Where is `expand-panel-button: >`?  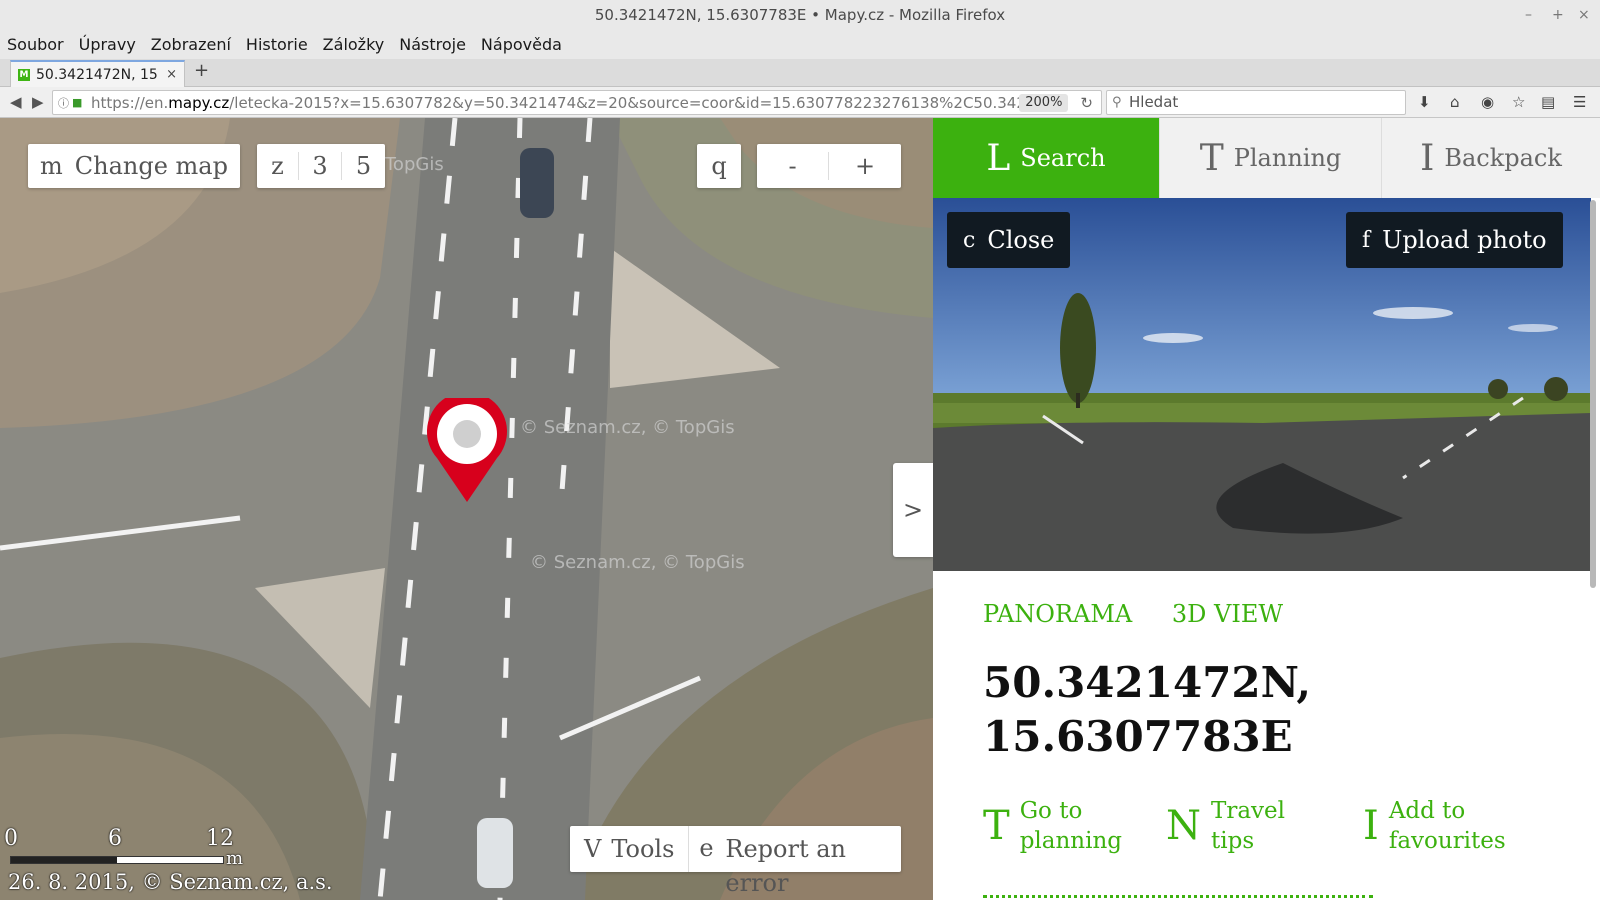
expand-panel-button: > is located at coordinates (913, 510).